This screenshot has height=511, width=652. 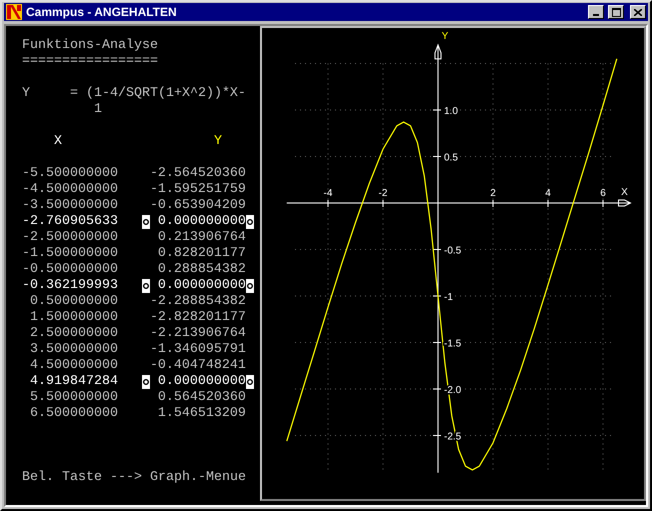 I want to click on x-value: -0.362199993, so click(x=70, y=286).